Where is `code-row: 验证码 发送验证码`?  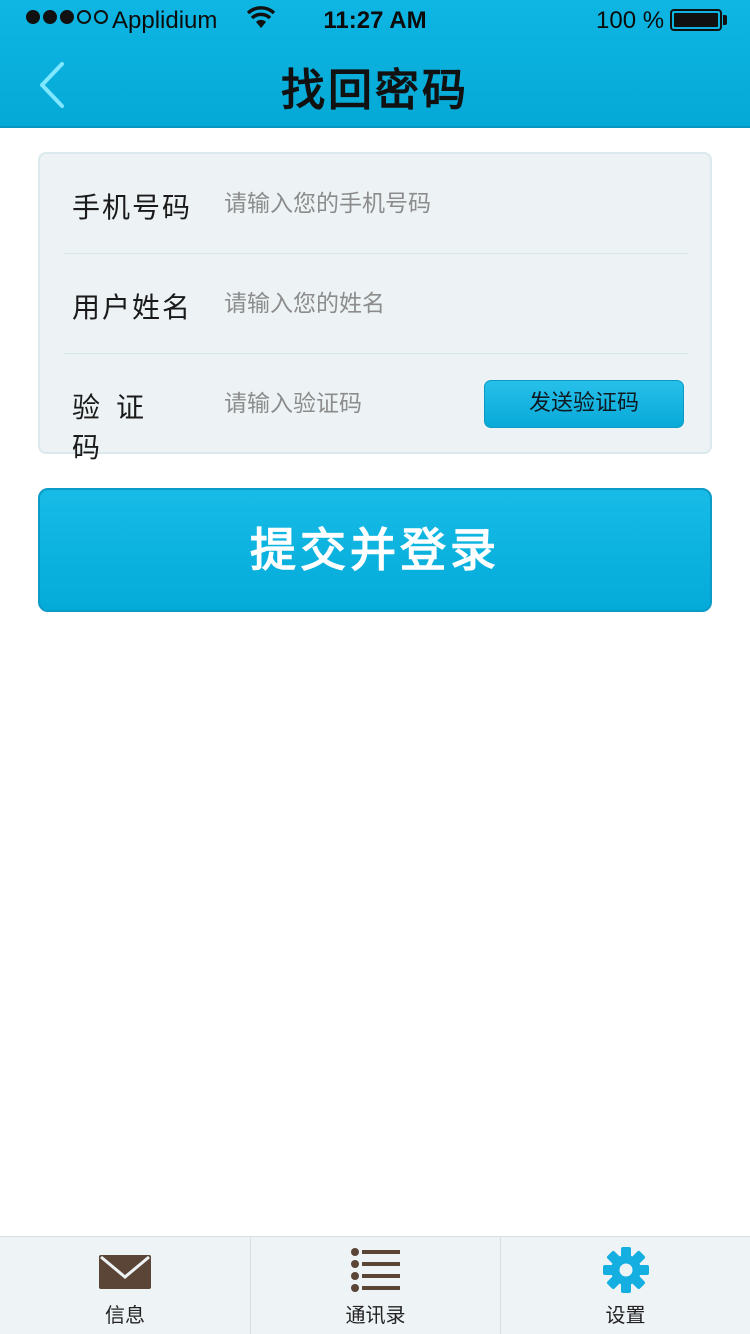
code-row: 验证码 发送验证码 is located at coordinates (376, 409).